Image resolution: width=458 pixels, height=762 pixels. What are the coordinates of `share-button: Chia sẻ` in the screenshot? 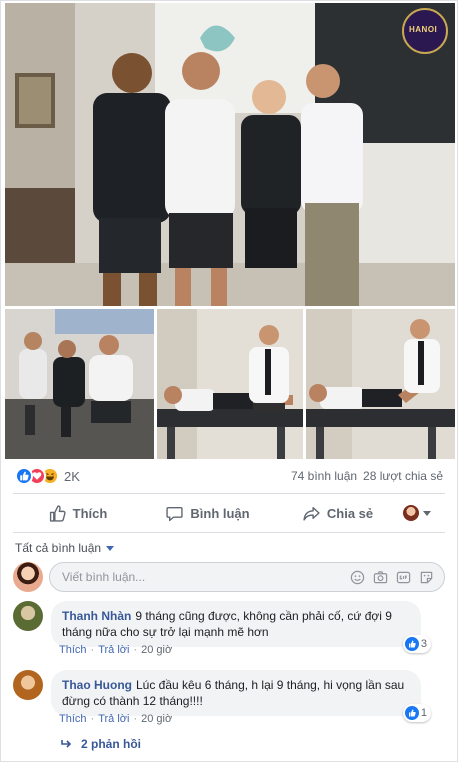 It's located at (338, 513).